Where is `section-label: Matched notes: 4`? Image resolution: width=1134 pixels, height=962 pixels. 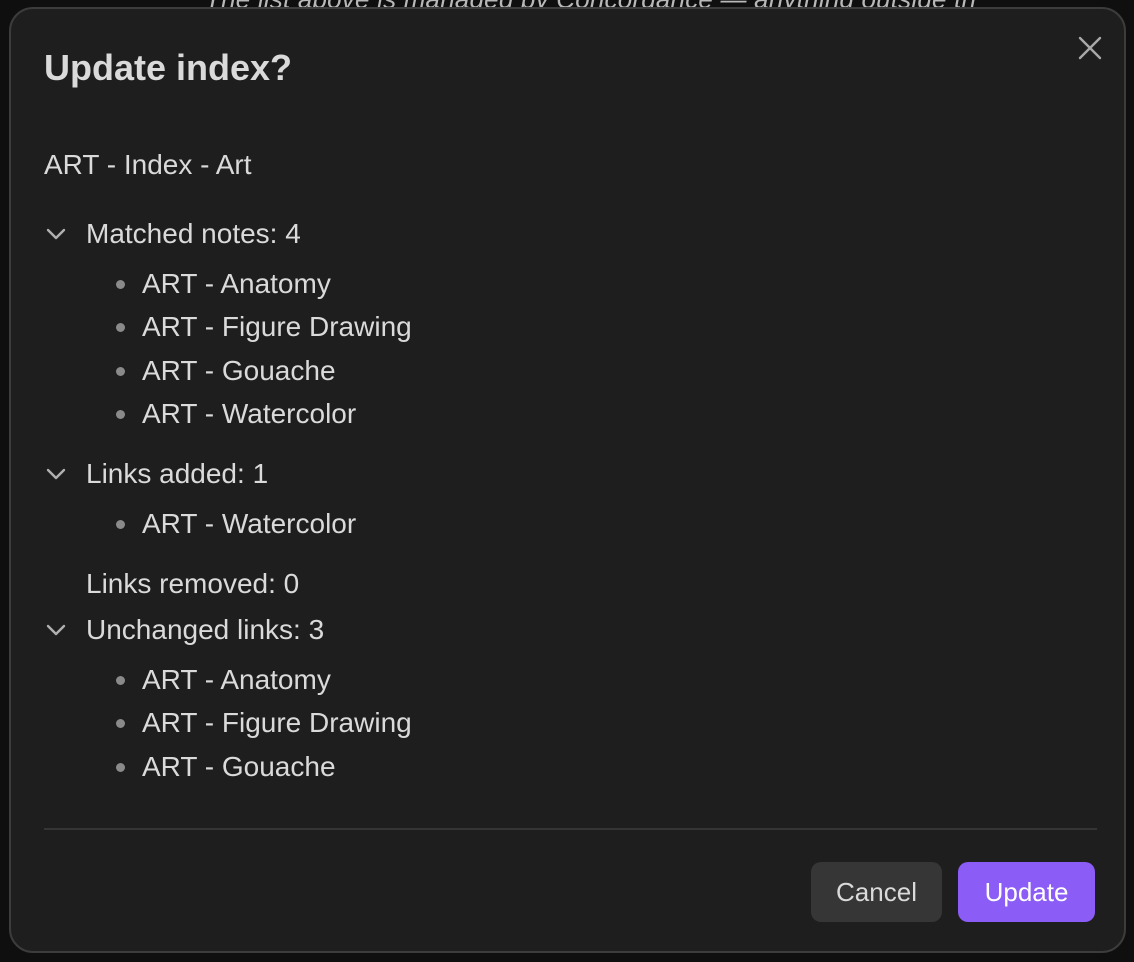
section-label: Matched notes: 4 is located at coordinates (193, 233).